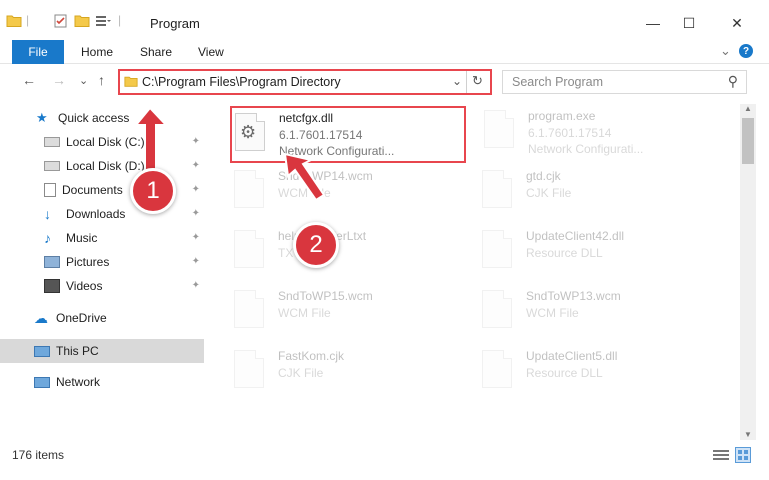 The height and width of the screenshot is (480, 769). What do you see at coordinates (229, 154) in the screenshot?
I see `callout-arrows` at bounding box center [229, 154].